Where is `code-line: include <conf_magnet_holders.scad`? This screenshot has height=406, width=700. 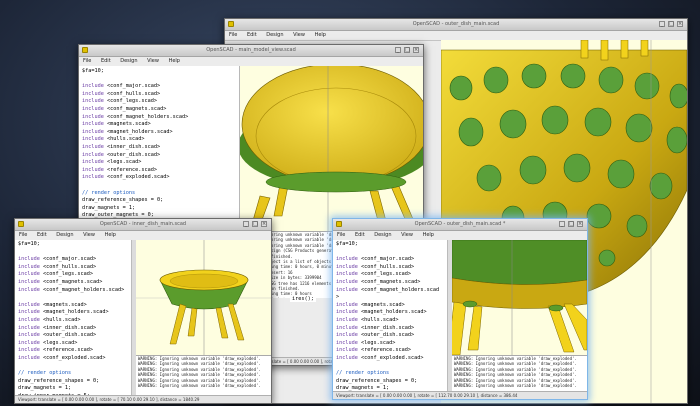
code-line: include <conf_magnet_holders.scad is located at coordinates (392, 291).